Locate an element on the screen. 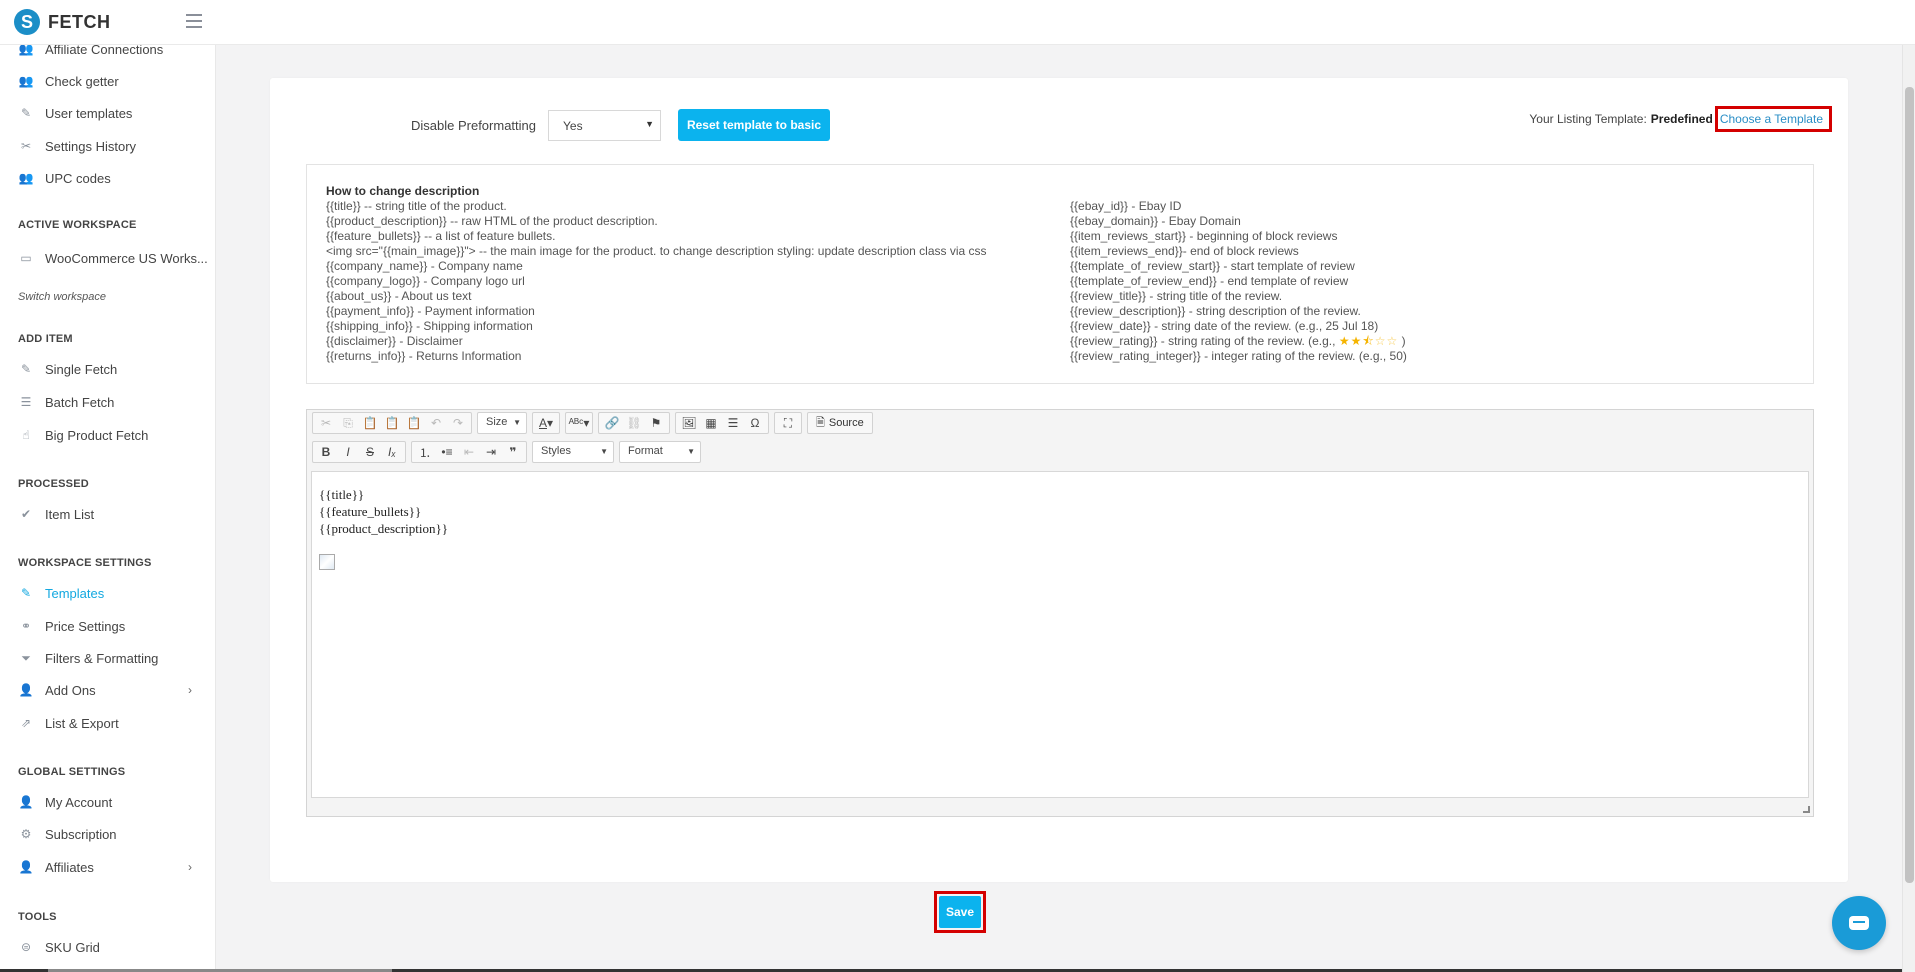 The image size is (1915, 972). blockquote-icon: ❞ is located at coordinates (513, 452).